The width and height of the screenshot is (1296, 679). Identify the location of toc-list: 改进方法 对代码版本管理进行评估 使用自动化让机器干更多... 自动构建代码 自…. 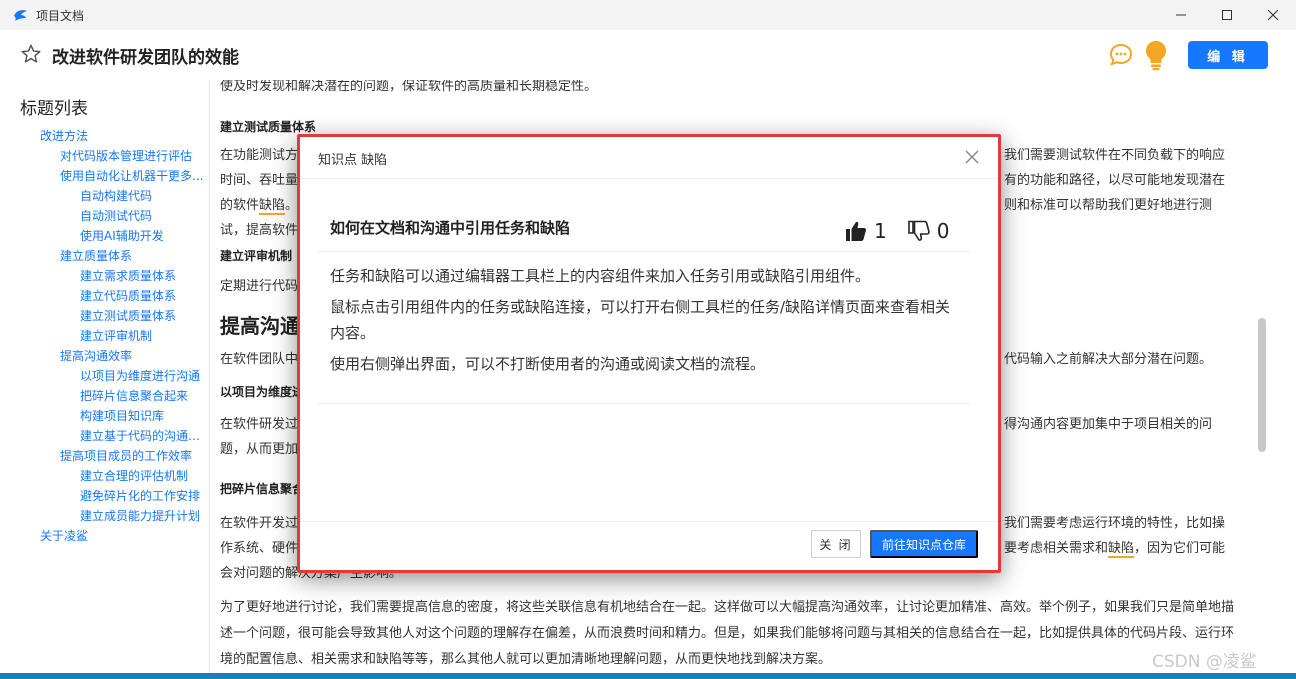
(105, 336).